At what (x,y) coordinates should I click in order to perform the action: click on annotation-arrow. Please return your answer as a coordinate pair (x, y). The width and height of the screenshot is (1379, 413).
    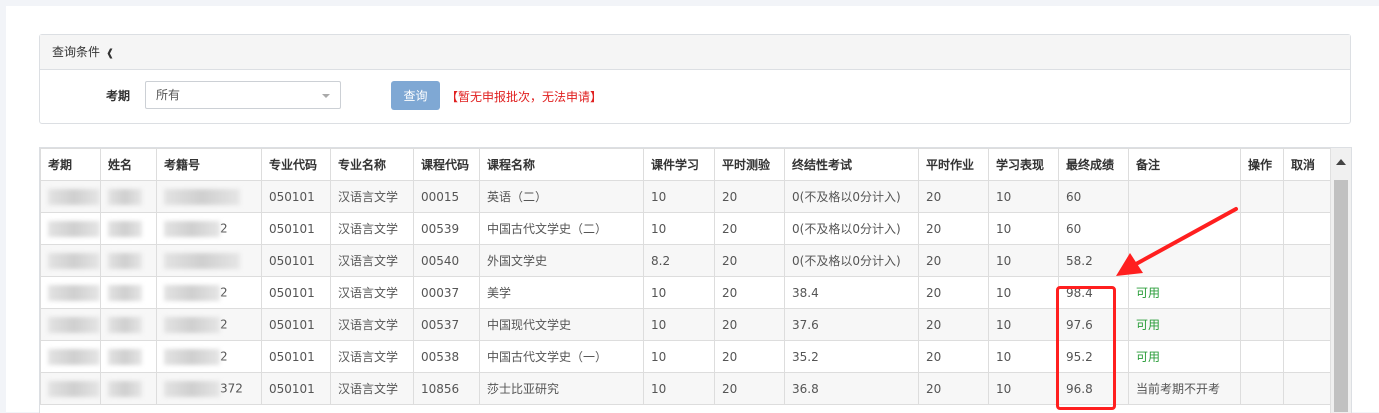
    Looking at the image, I should click on (1177, 241).